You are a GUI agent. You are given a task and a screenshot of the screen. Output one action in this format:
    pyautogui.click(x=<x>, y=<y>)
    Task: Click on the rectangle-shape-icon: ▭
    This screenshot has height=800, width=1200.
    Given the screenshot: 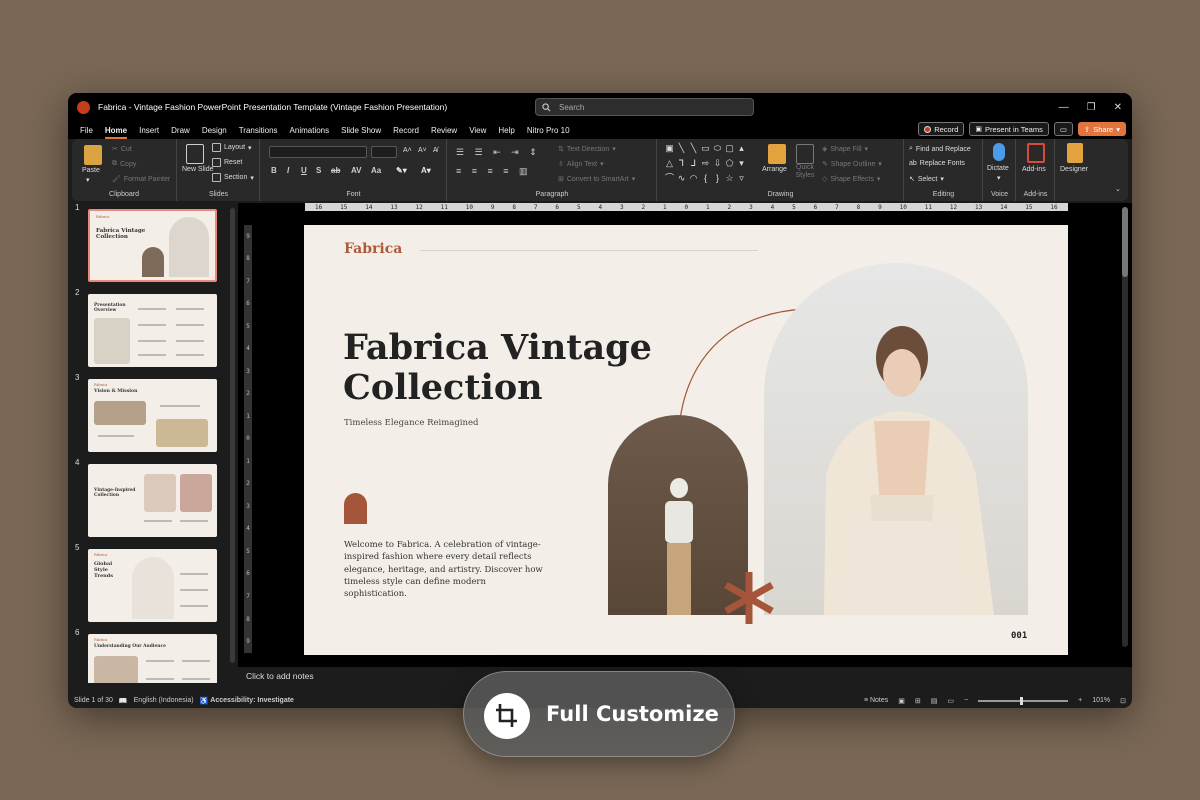 What is the action you would take?
    pyautogui.click(x=705, y=149)
    